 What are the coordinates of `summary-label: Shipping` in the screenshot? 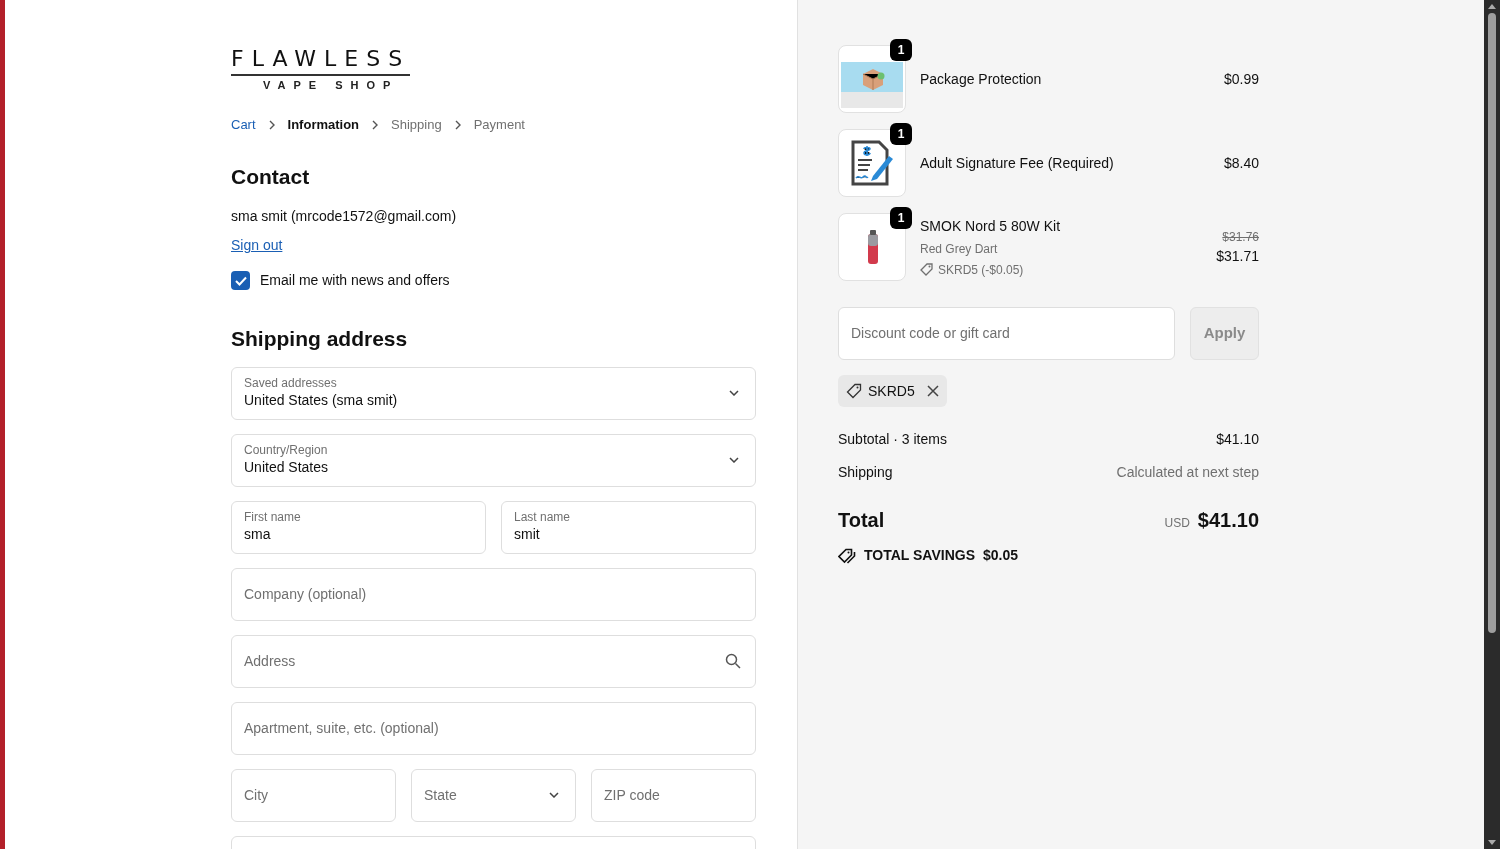 It's located at (865, 472).